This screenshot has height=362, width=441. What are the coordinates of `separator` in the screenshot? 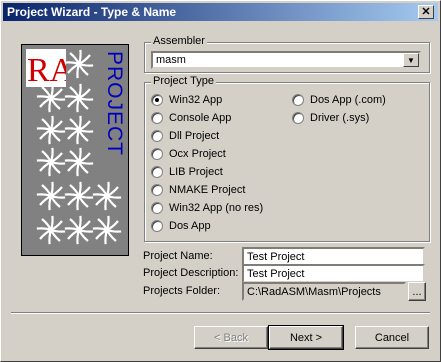 It's located at (220, 313).